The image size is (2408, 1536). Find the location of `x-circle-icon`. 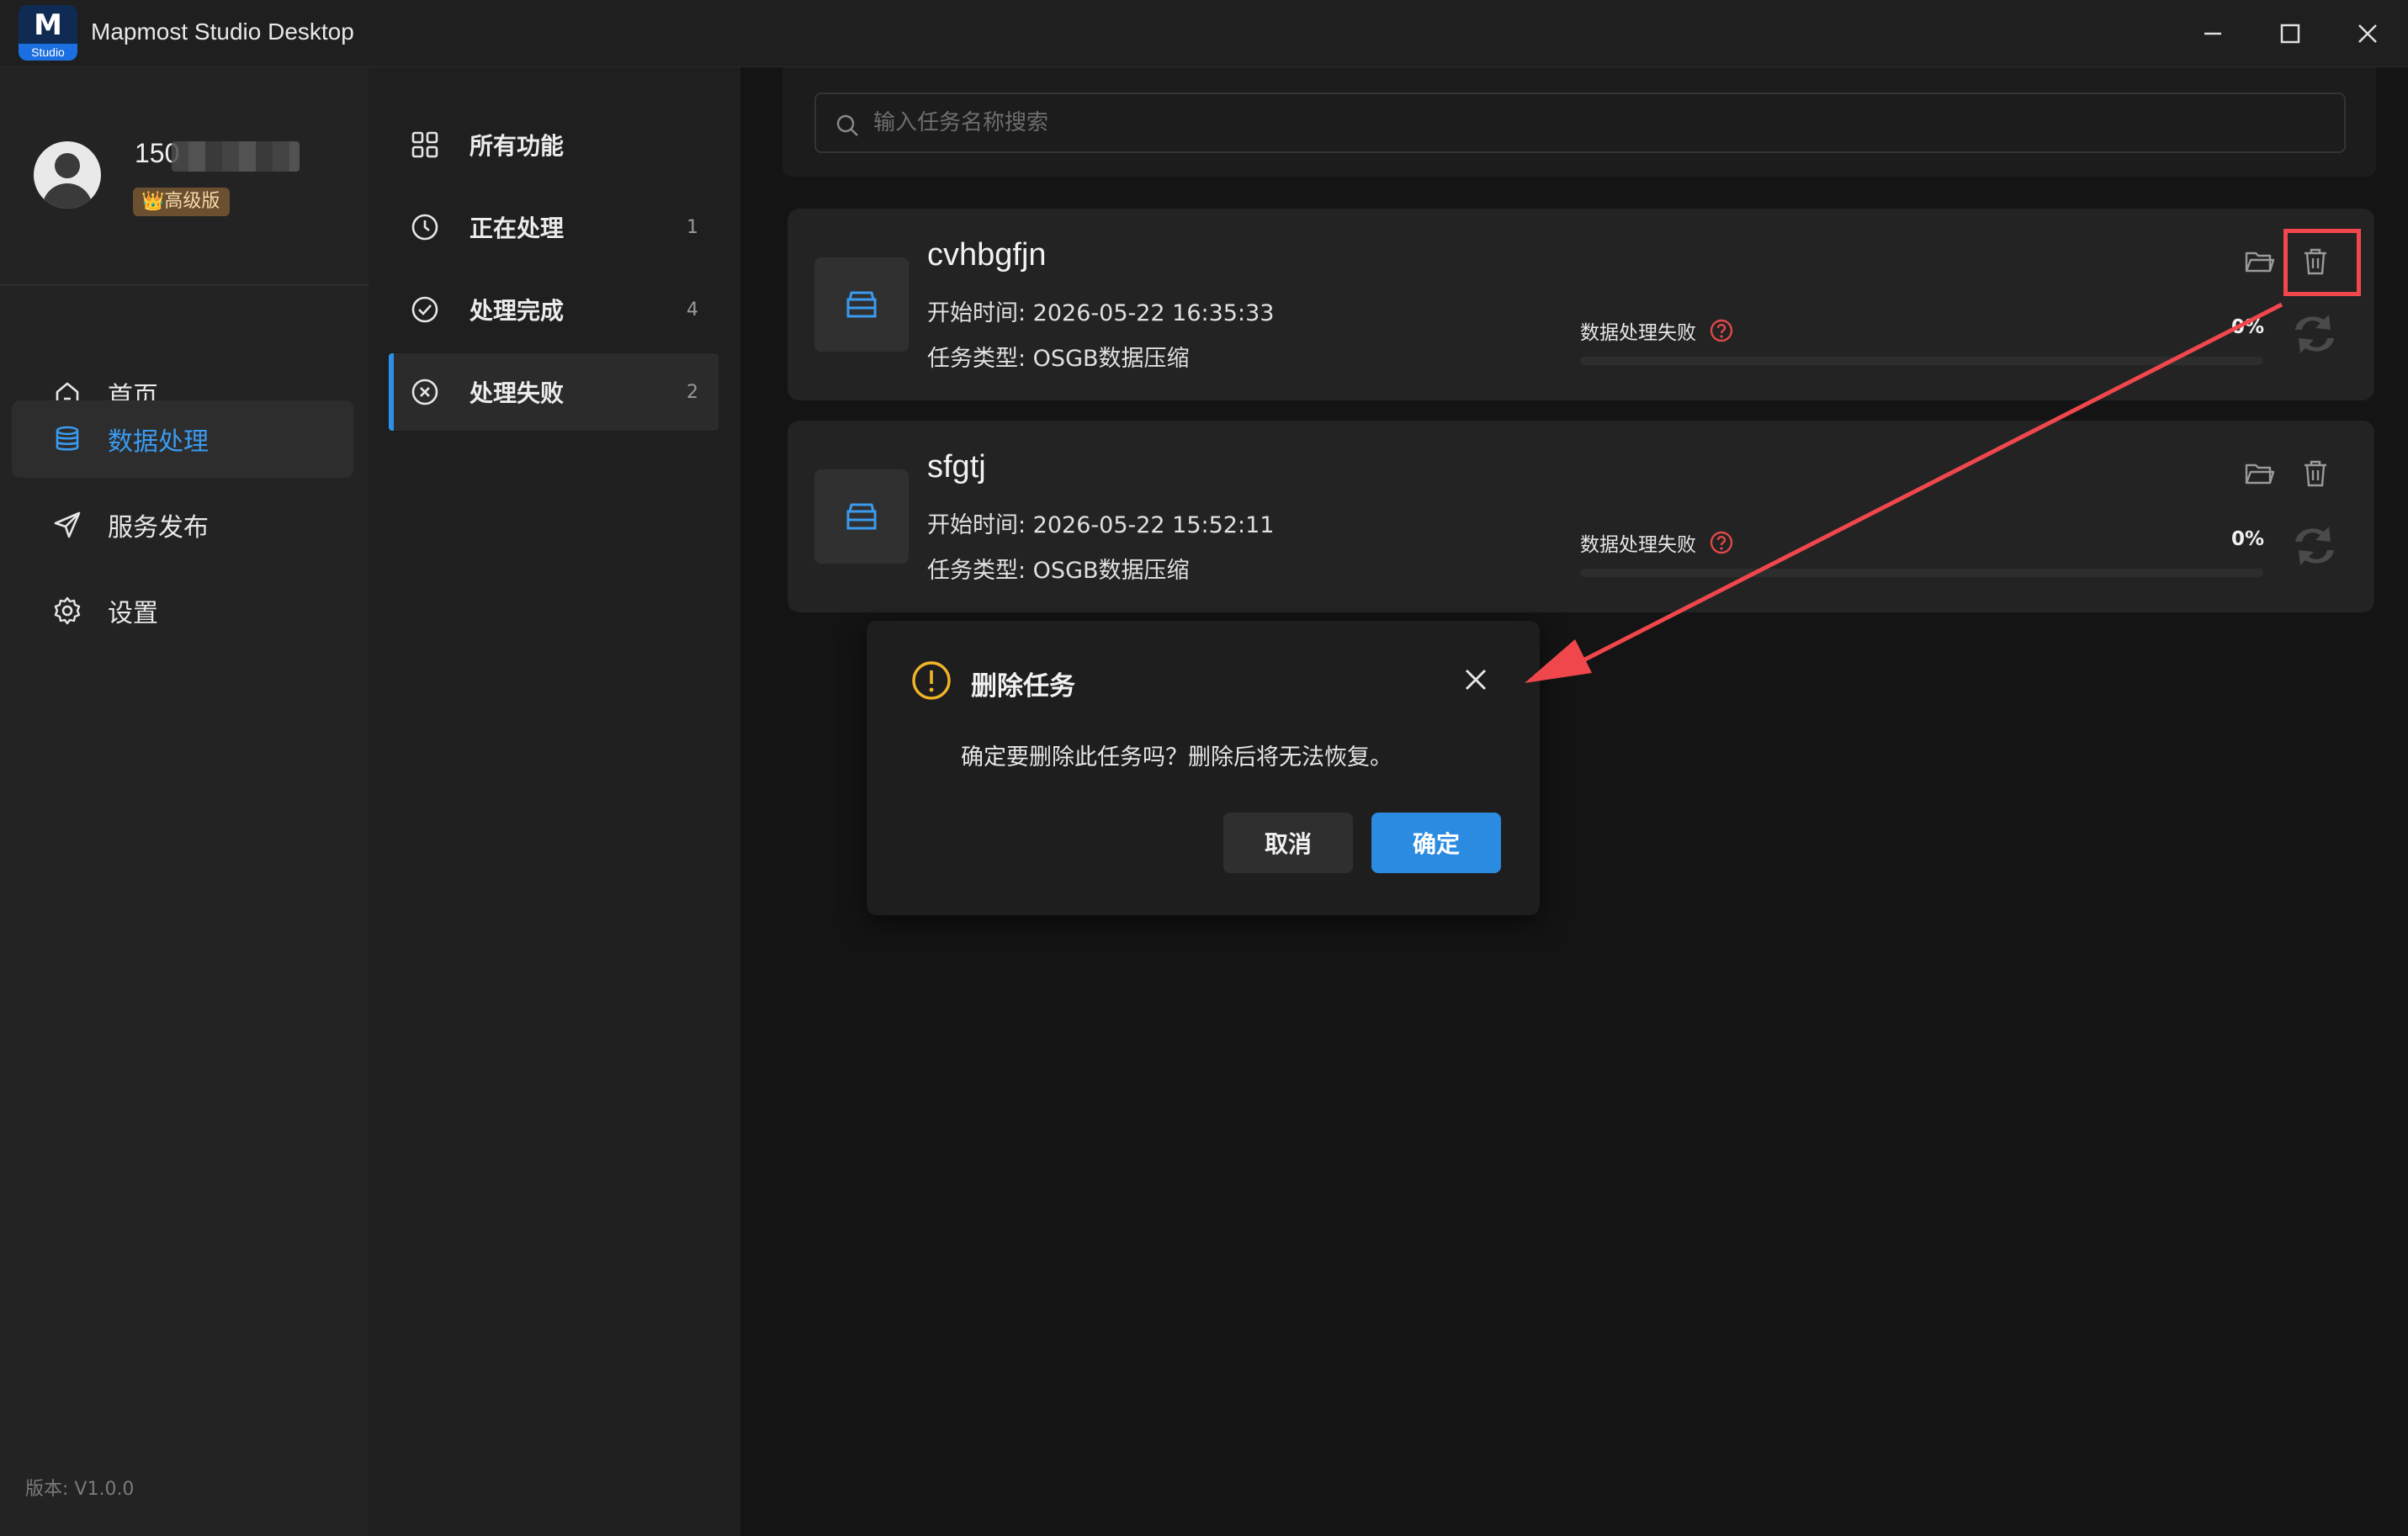

x-circle-icon is located at coordinates (425, 392).